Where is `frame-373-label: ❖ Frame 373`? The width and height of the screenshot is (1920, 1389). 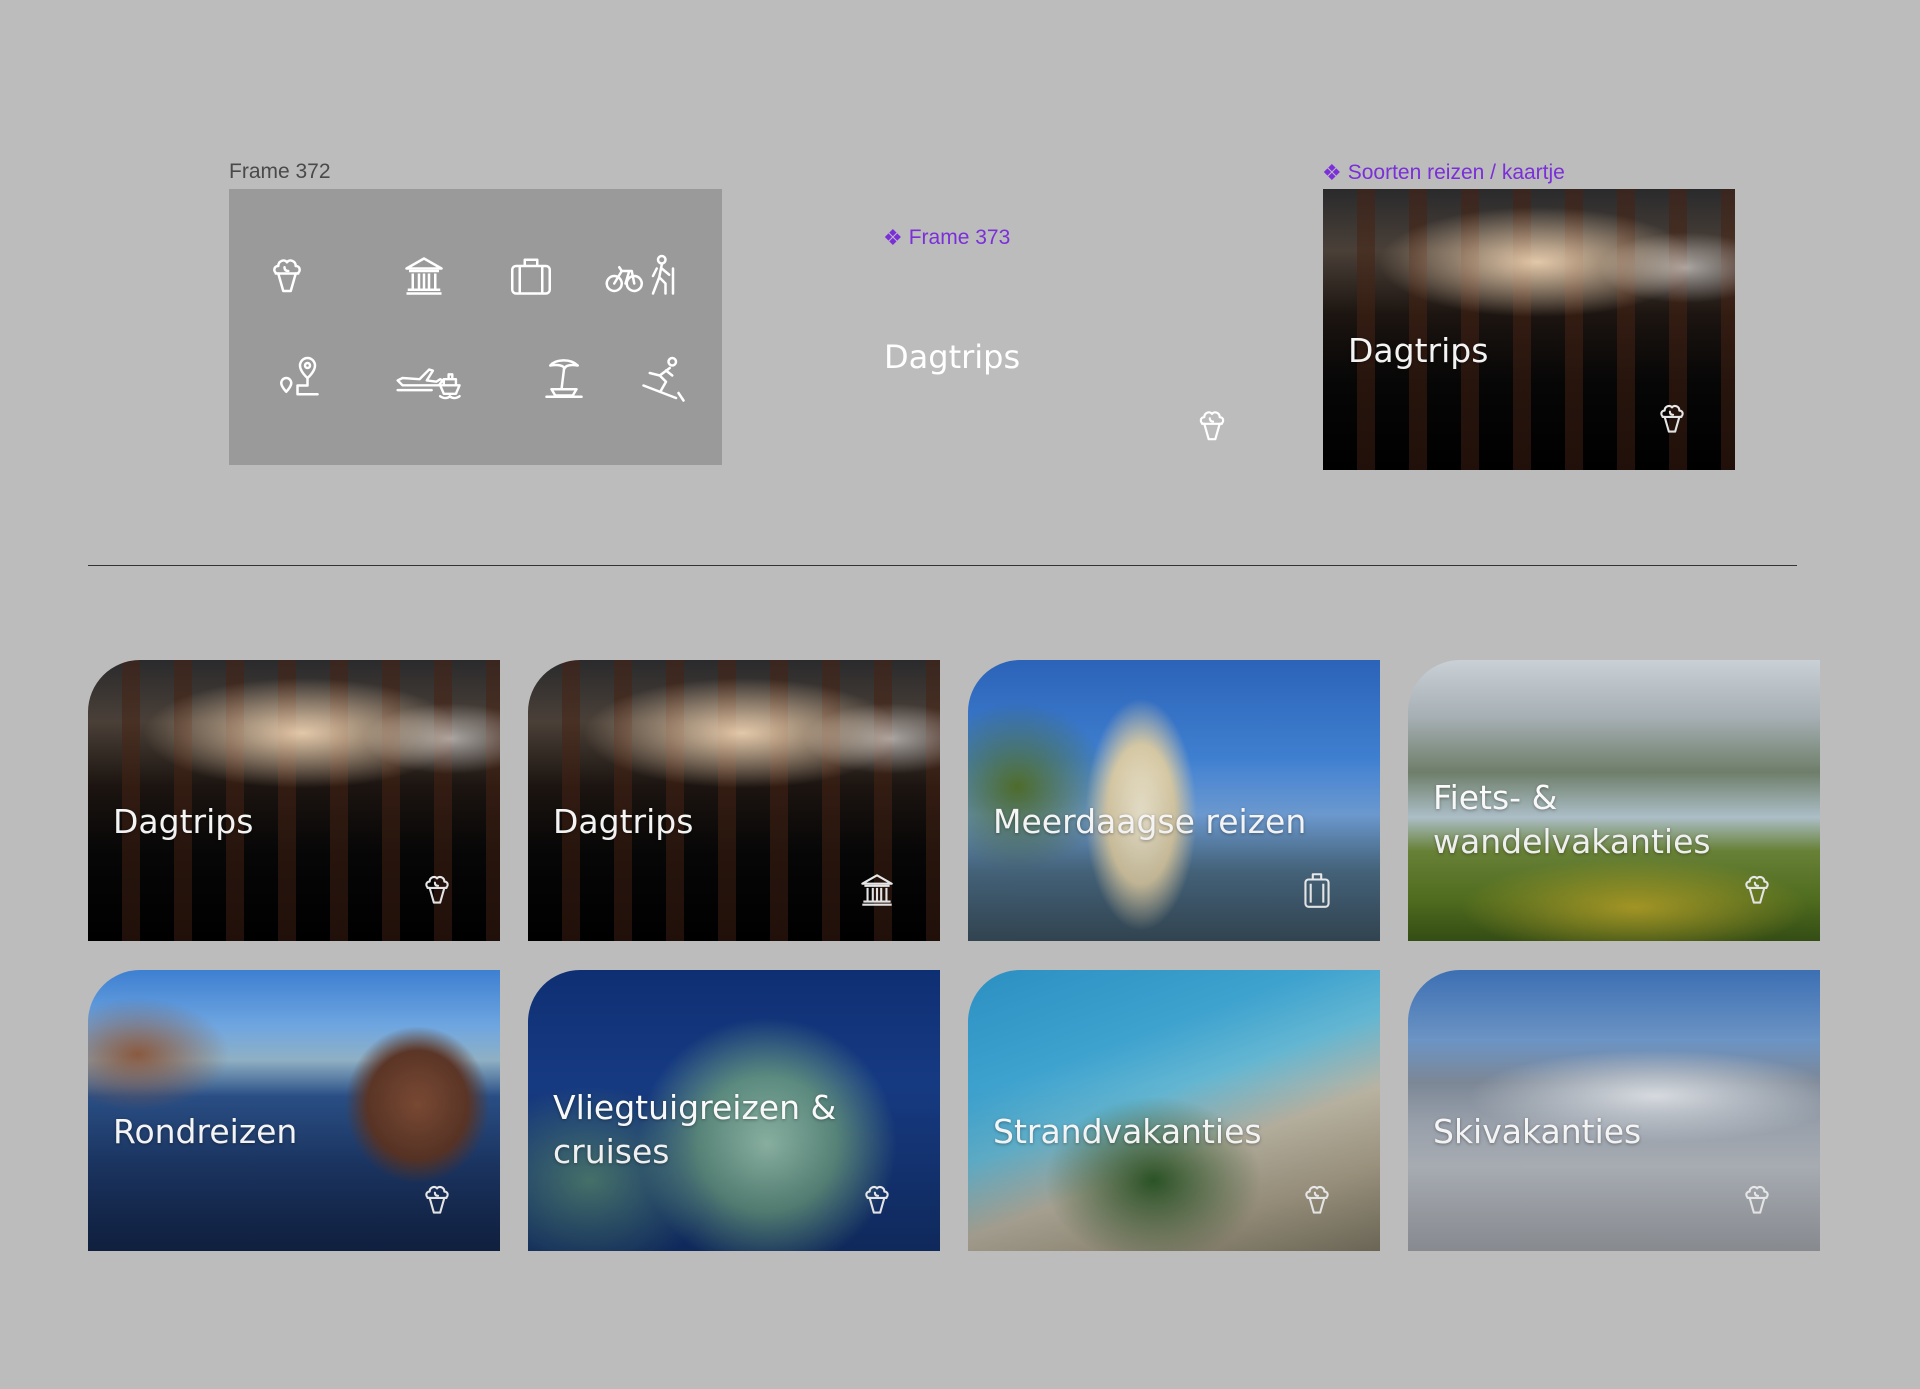
frame-373-label: ❖ Frame 373 is located at coordinates (946, 238).